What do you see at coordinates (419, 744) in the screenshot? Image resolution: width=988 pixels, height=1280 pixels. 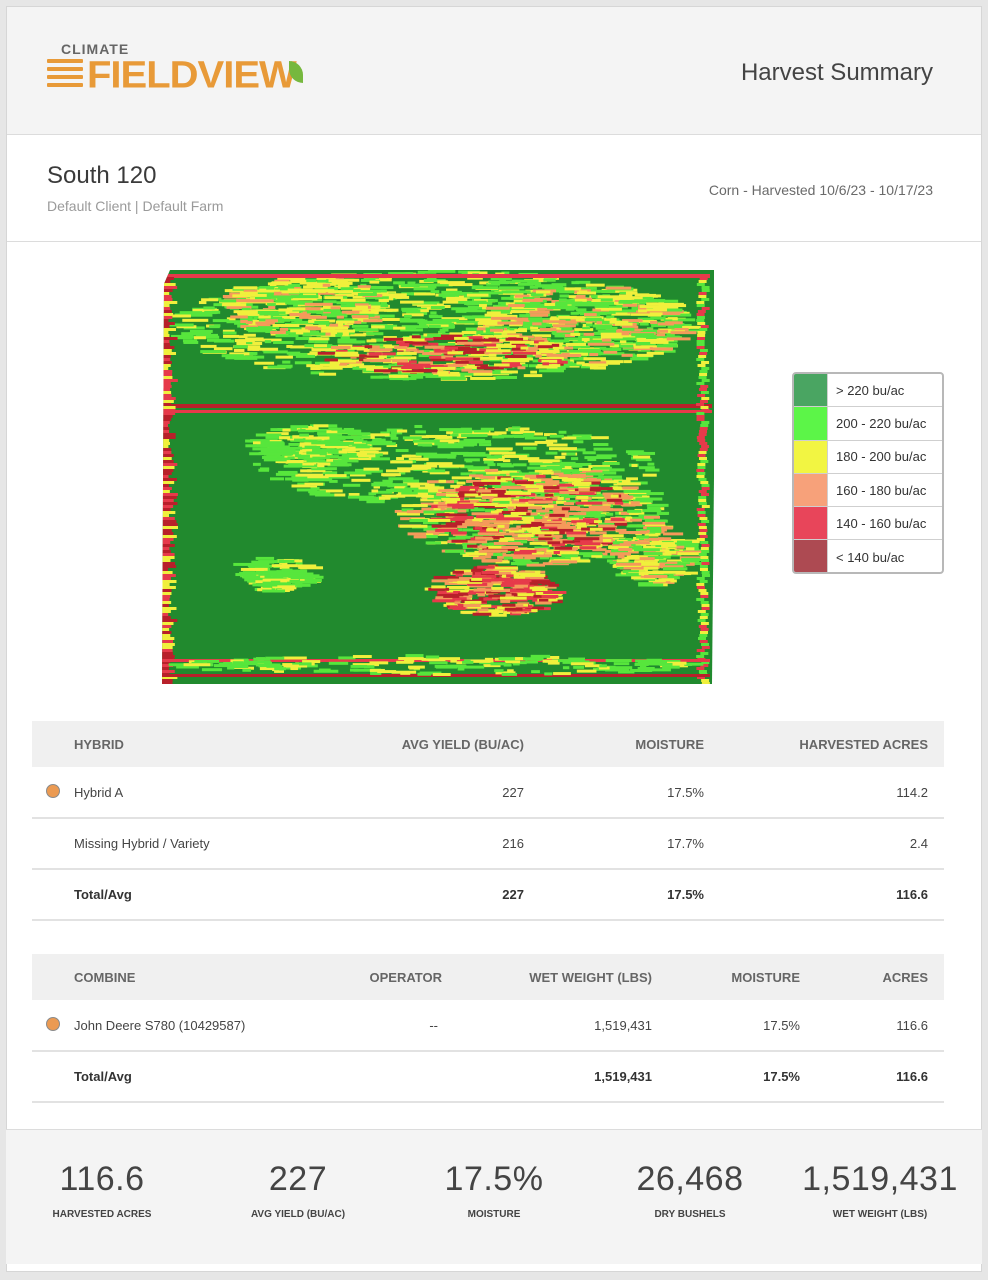 I see `avg-yield-col-header: AVG YIELD (BU/AC)` at bounding box center [419, 744].